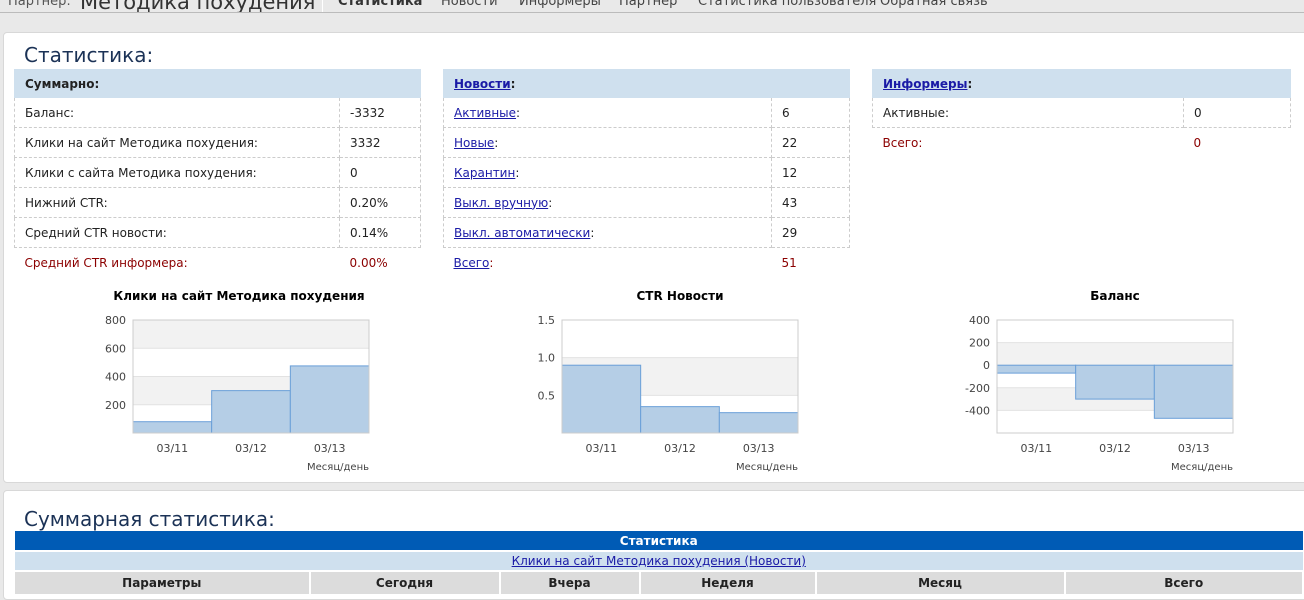 This screenshot has height=600, width=1304. Describe the element at coordinates (482, 84) in the screenshot. I see `news-link: Новости` at that location.